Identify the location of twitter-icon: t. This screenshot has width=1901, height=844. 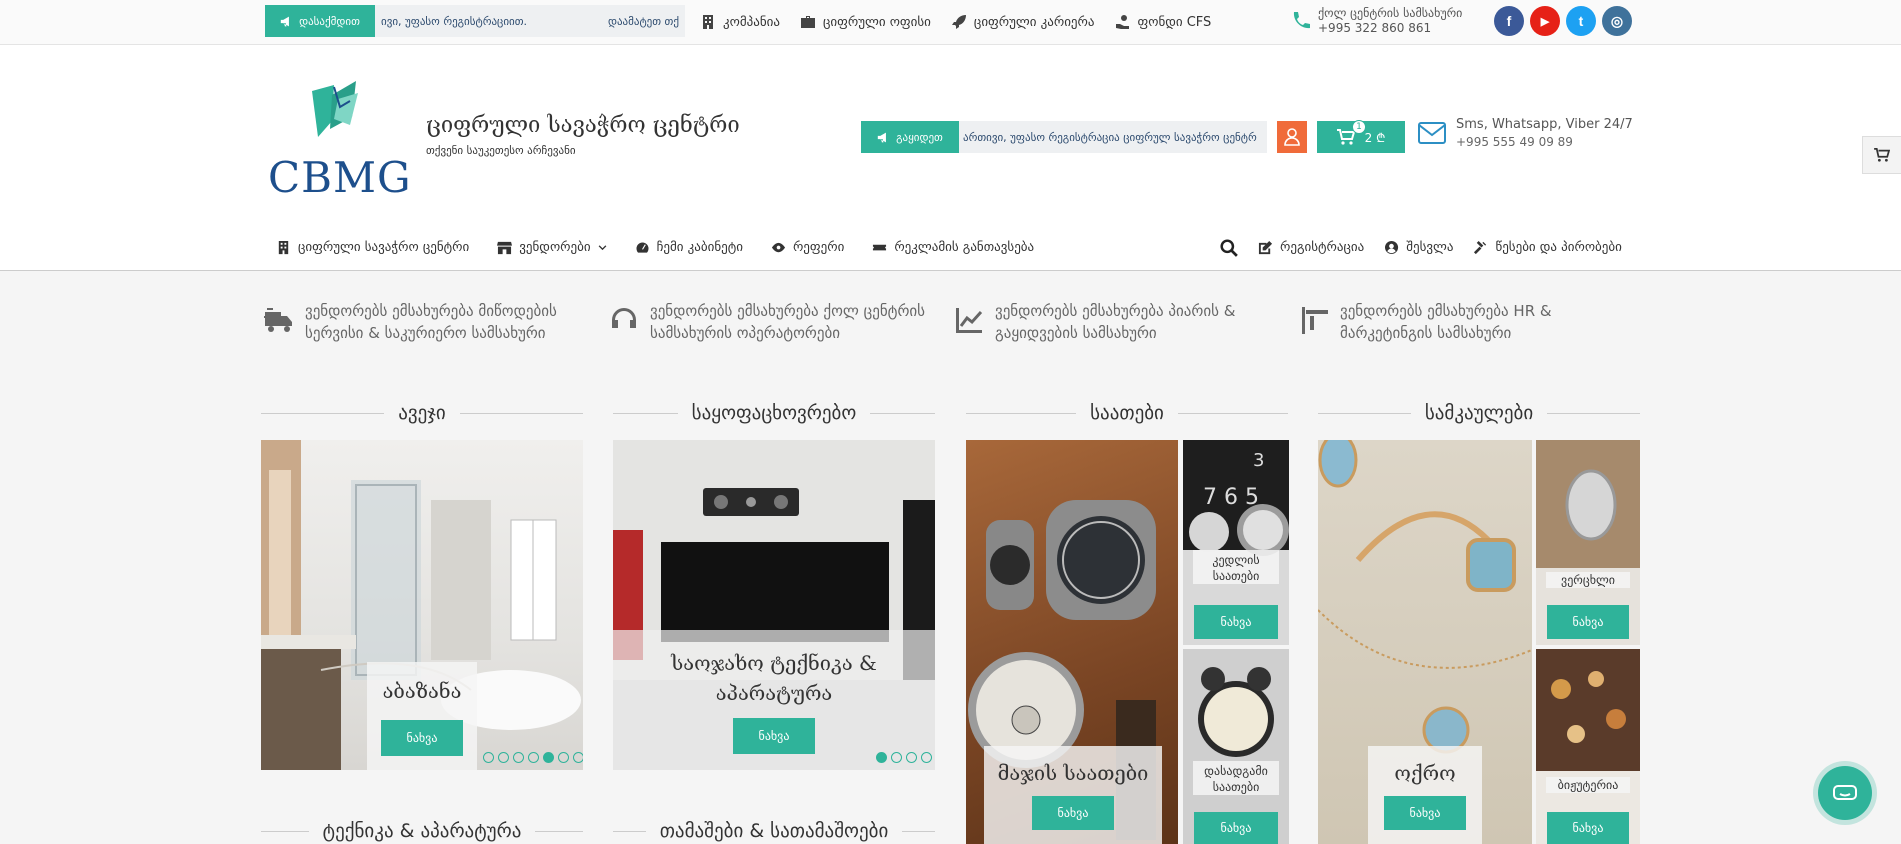
(1581, 21).